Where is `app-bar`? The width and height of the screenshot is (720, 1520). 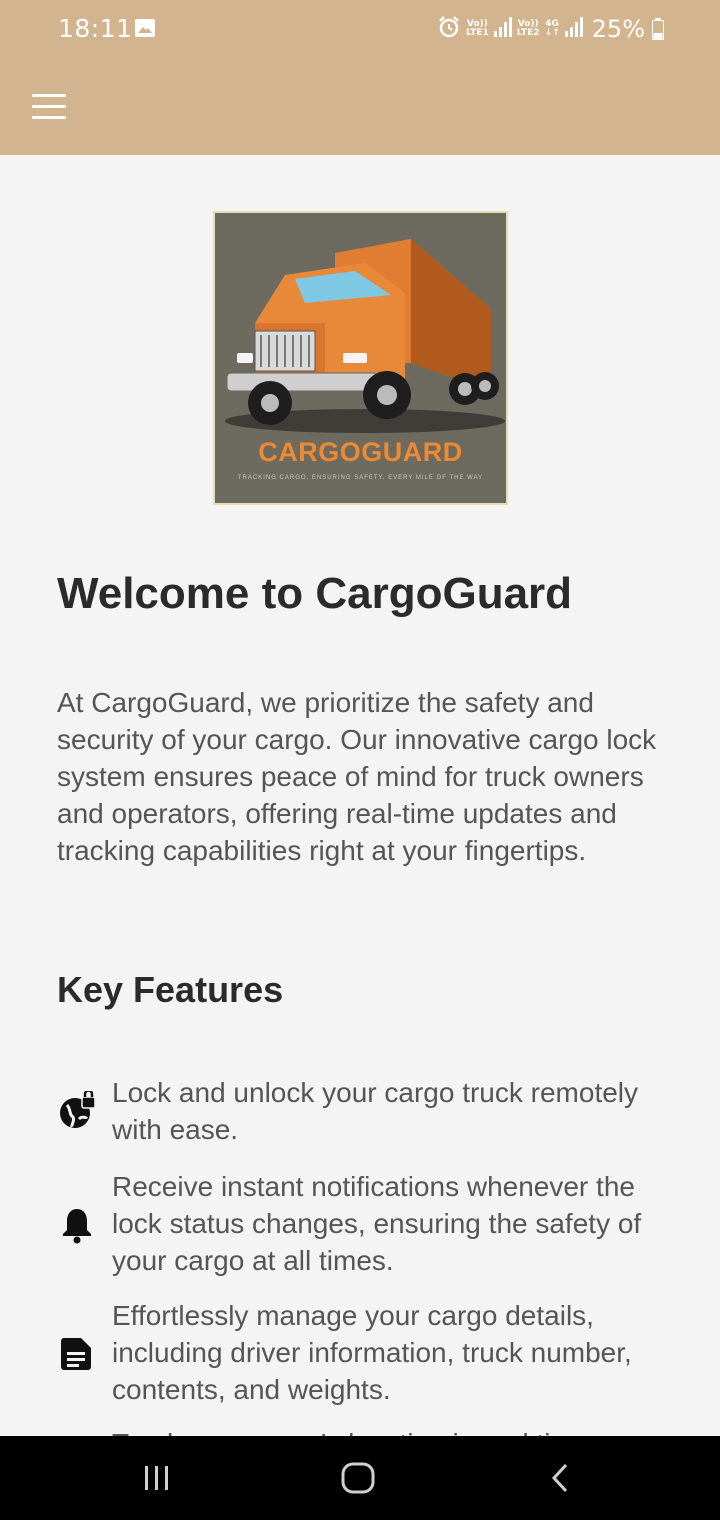
app-bar is located at coordinates (360, 106).